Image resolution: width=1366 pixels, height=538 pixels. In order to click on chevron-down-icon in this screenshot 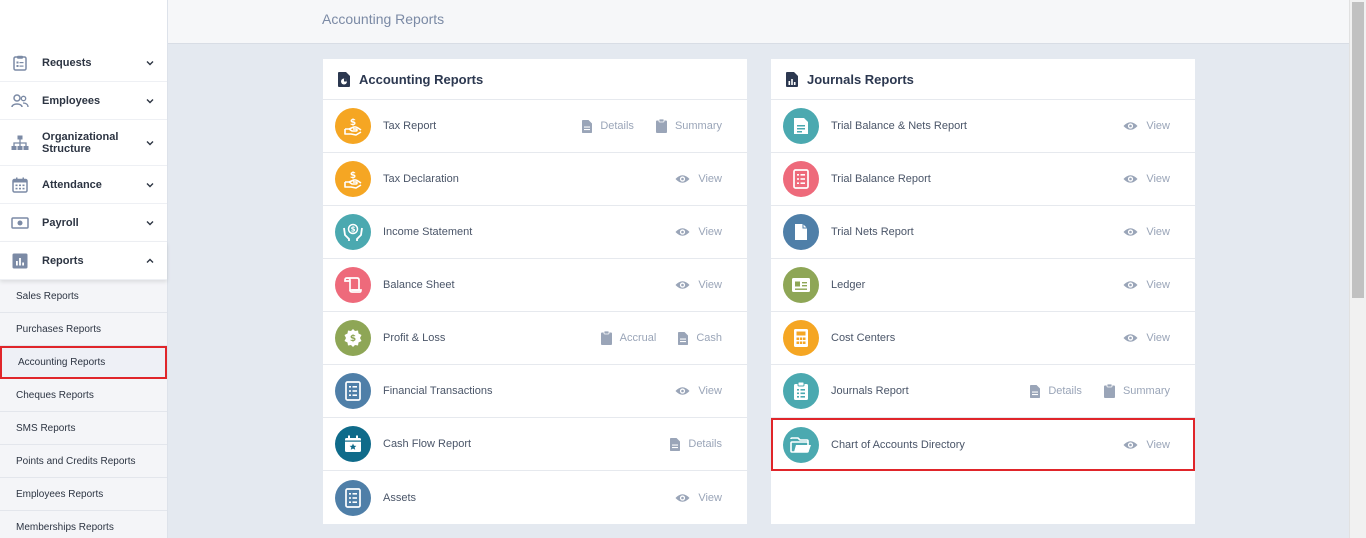, I will do `click(150, 101)`.